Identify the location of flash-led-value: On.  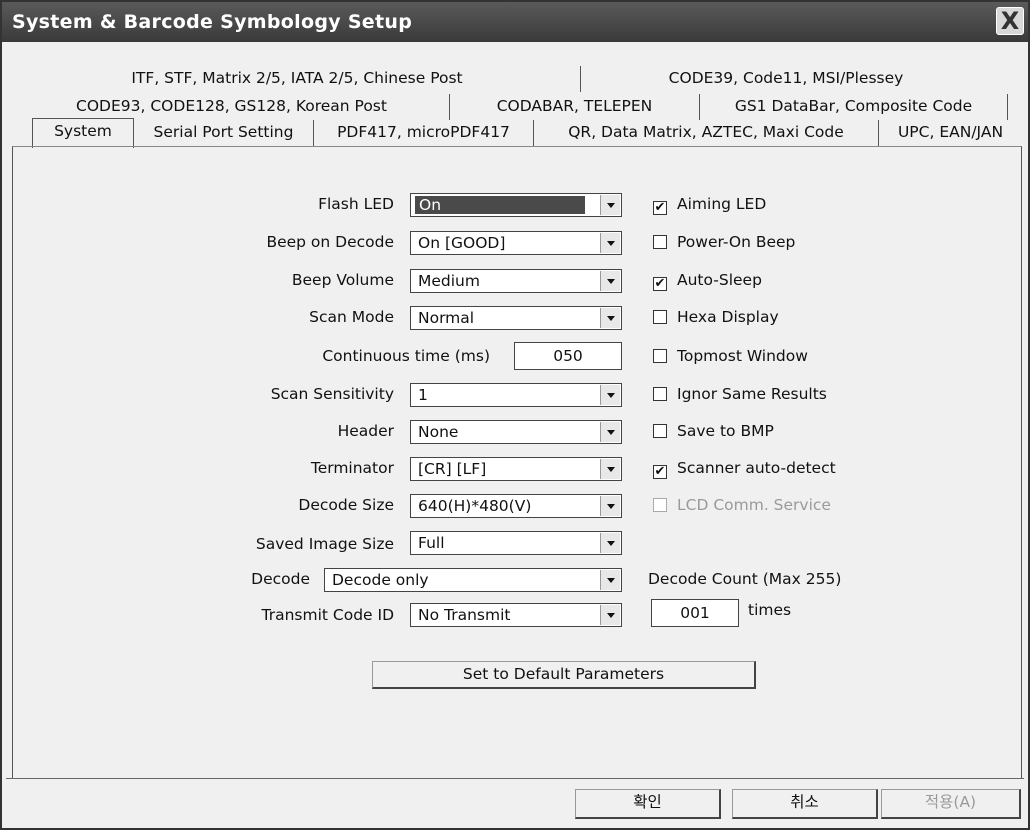
(500, 205).